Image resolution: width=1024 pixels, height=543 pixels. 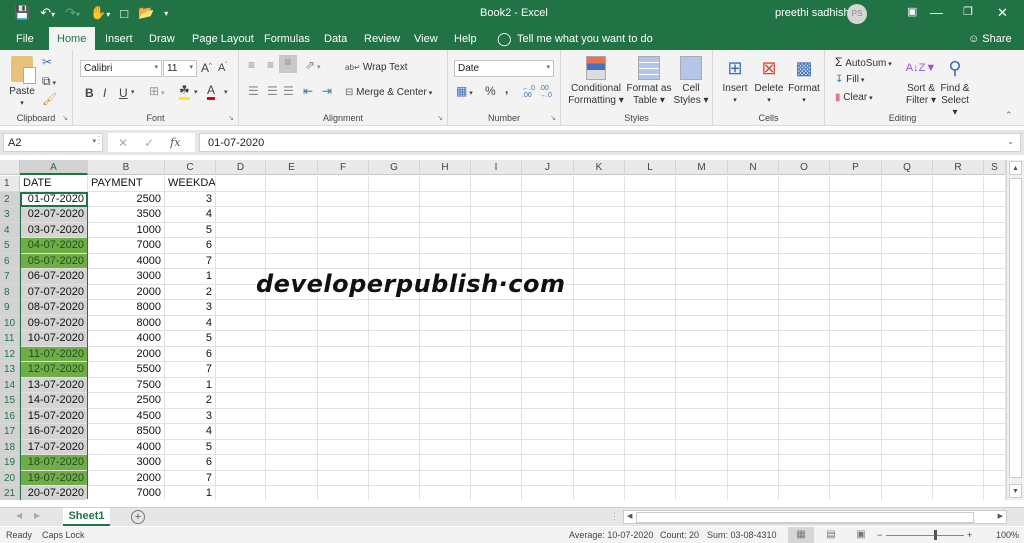 I want to click on cell-m17, so click(x=702, y=432).